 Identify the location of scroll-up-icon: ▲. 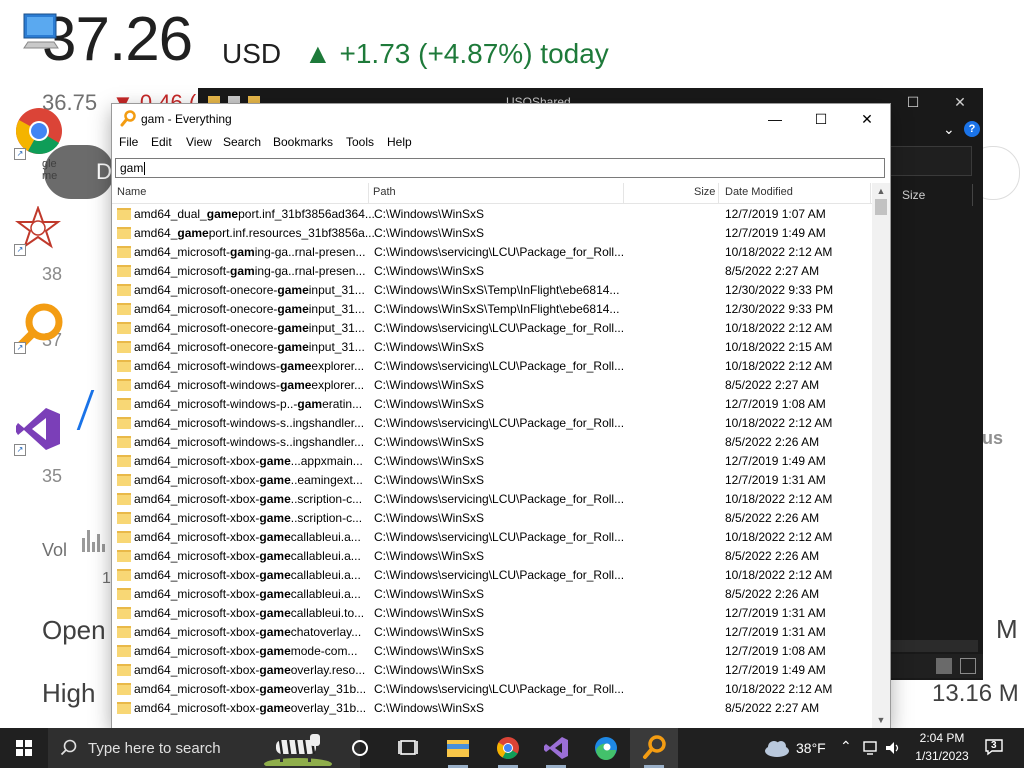
(881, 191).